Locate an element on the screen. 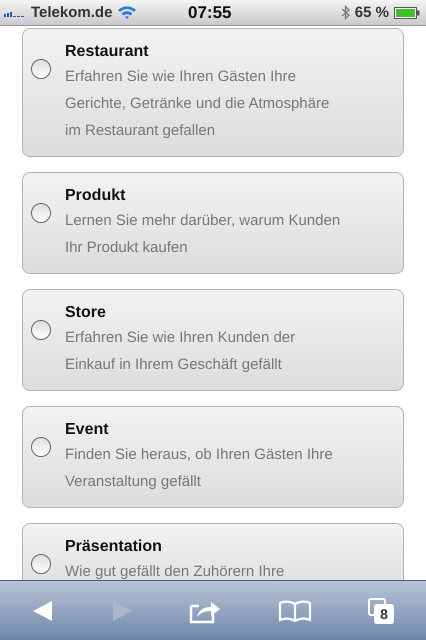 The image size is (426, 640). option-card: Store Erfahren Sie wie Ihren Kunden der Einkauf in Ihrem Geschäft gefällt is located at coordinates (213, 340).